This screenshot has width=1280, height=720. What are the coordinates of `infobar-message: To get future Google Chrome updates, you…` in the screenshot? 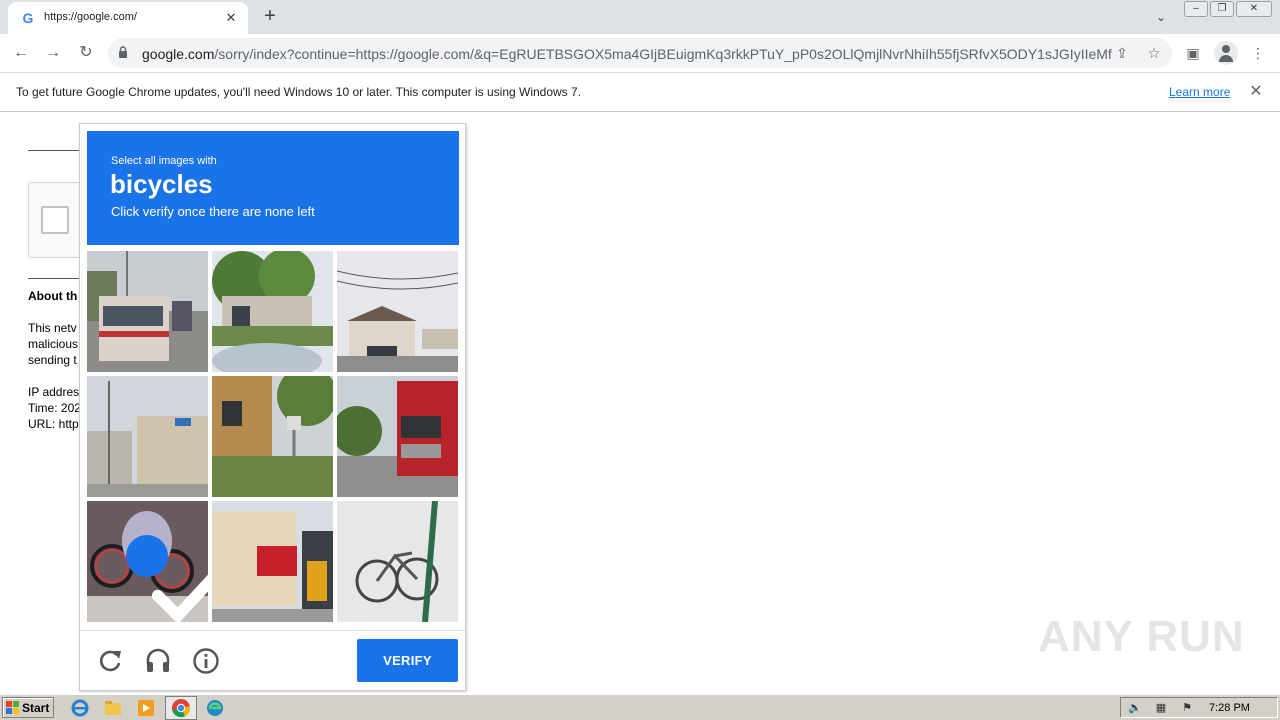 It's located at (299, 92).